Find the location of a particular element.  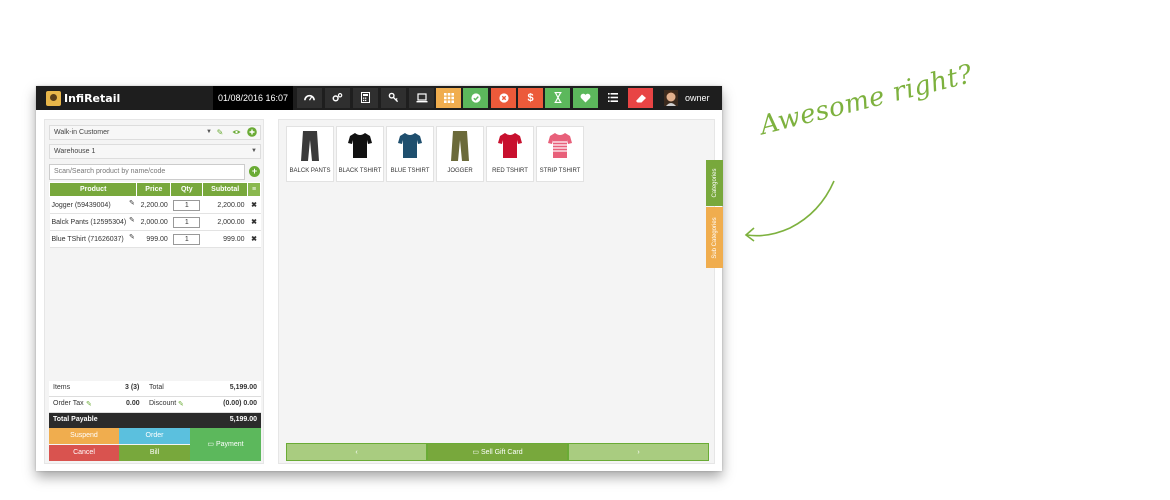

subcategories-tab: Sub Categories is located at coordinates (714, 237).